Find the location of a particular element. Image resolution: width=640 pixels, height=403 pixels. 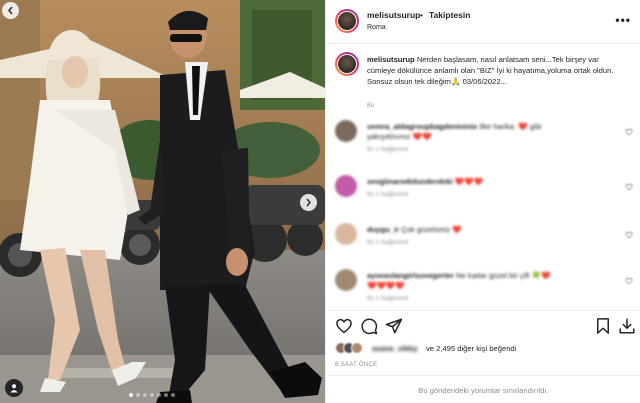

liker-avatars is located at coordinates (349, 348).